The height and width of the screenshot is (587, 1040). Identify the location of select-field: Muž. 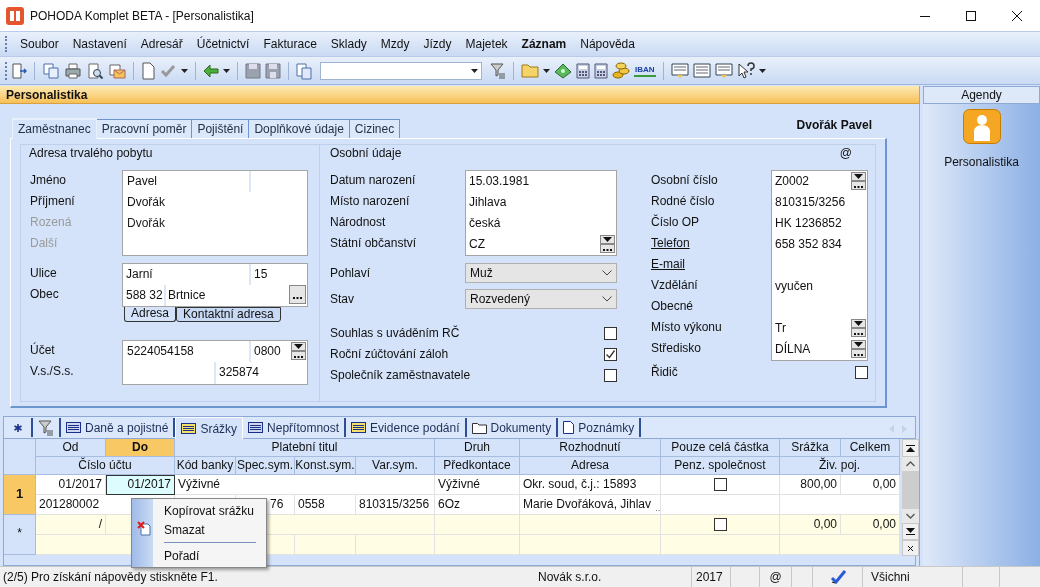
(541, 273).